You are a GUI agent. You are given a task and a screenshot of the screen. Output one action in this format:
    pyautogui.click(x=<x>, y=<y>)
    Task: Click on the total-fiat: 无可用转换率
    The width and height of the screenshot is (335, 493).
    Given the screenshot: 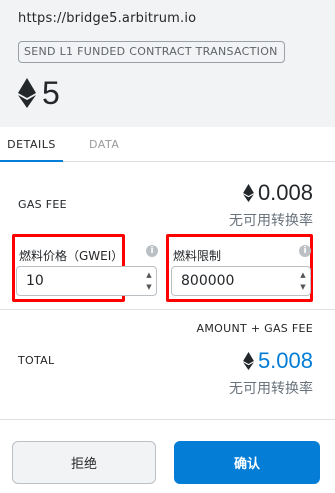 What is the action you would take?
    pyautogui.click(x=271, y=389)
    